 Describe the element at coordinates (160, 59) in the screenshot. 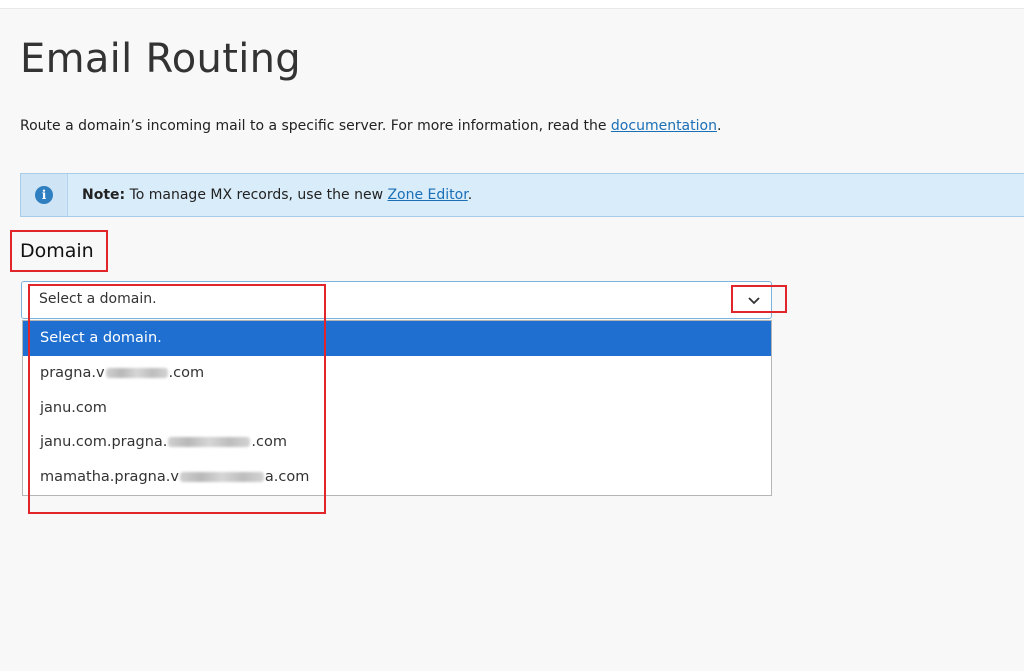

I see `page-title: Email Routing` at that location.